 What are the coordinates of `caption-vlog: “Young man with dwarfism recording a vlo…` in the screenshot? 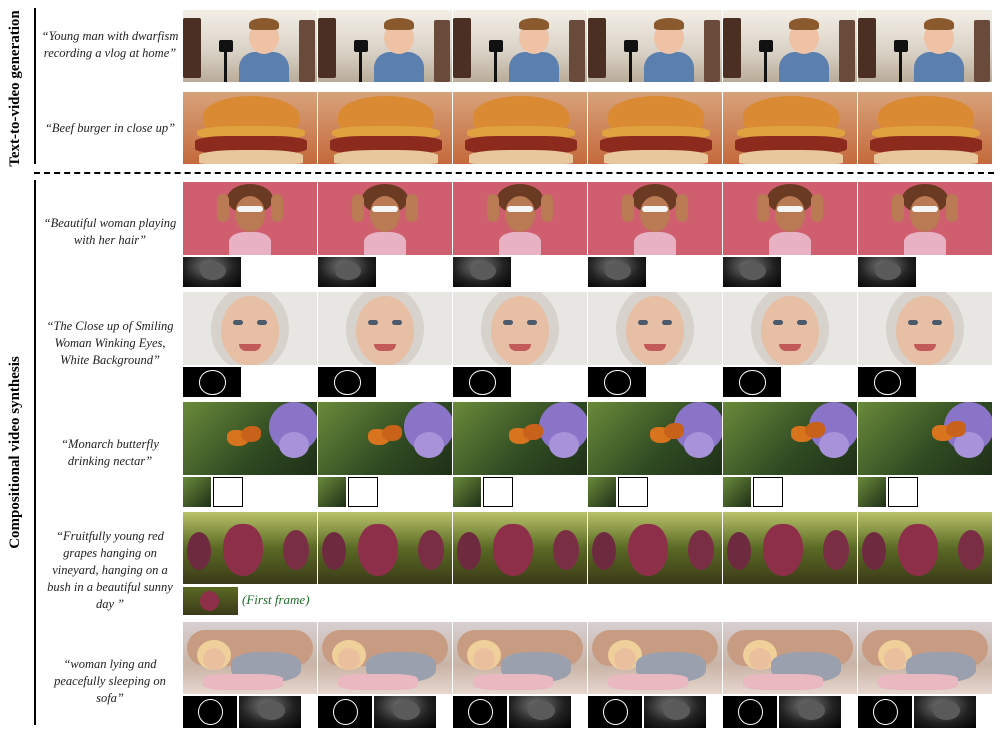 It's located at (110, 44).